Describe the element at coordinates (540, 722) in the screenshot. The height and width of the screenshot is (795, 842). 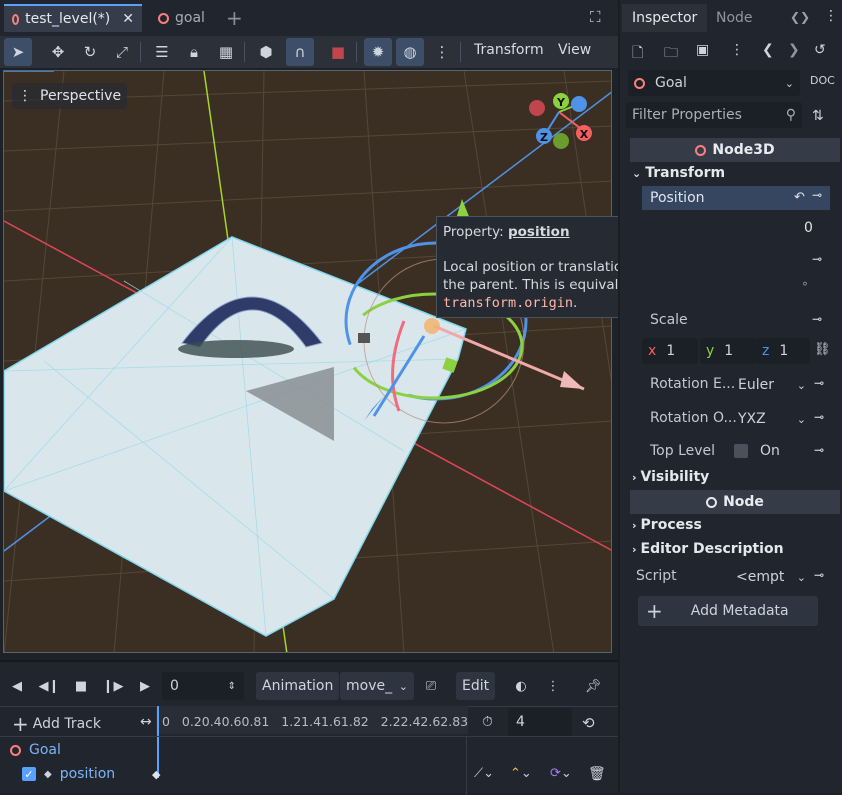
I see `length-input: 4` at that location.